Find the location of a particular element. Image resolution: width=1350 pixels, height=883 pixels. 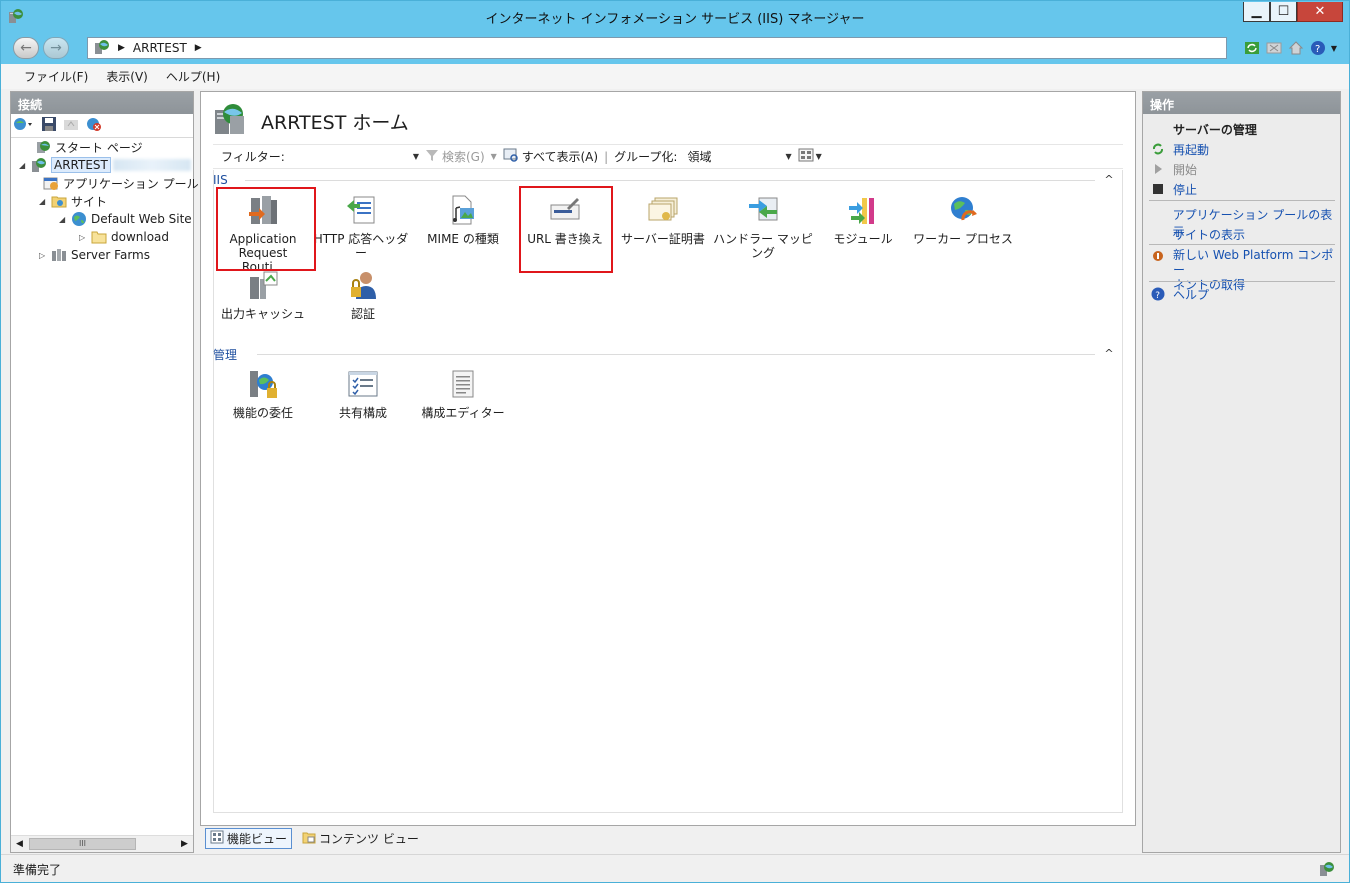

filter-input is located at coordinates (347, 156).